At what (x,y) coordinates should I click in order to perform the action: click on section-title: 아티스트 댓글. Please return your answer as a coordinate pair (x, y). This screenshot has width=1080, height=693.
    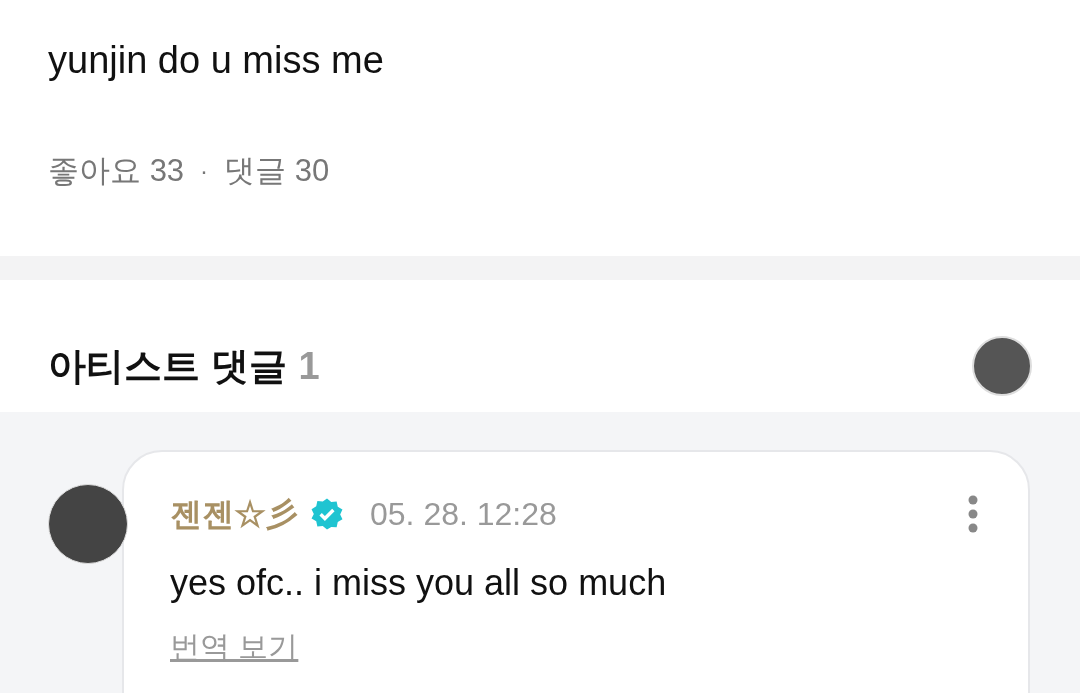
    Looking at the image, I should click on (167, 366).